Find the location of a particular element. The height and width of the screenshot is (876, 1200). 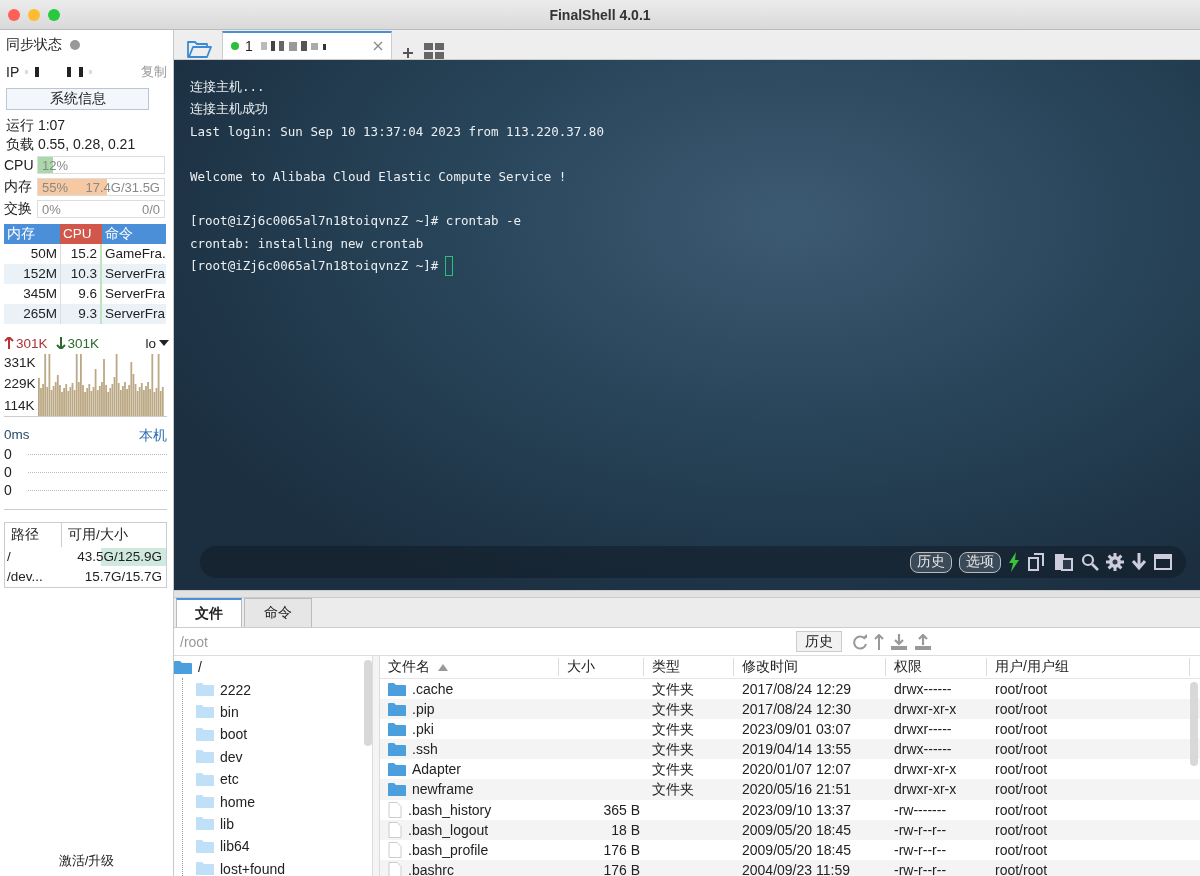

file-row: .cache 文件夹 2017/08/24 12:29 drwx------ root/root is located at coordinates (790, 689).